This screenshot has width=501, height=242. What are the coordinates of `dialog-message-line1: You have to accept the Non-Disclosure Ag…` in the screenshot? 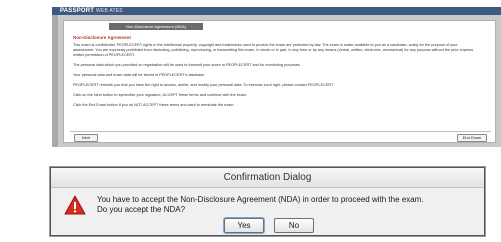 It's located at (260, 199).